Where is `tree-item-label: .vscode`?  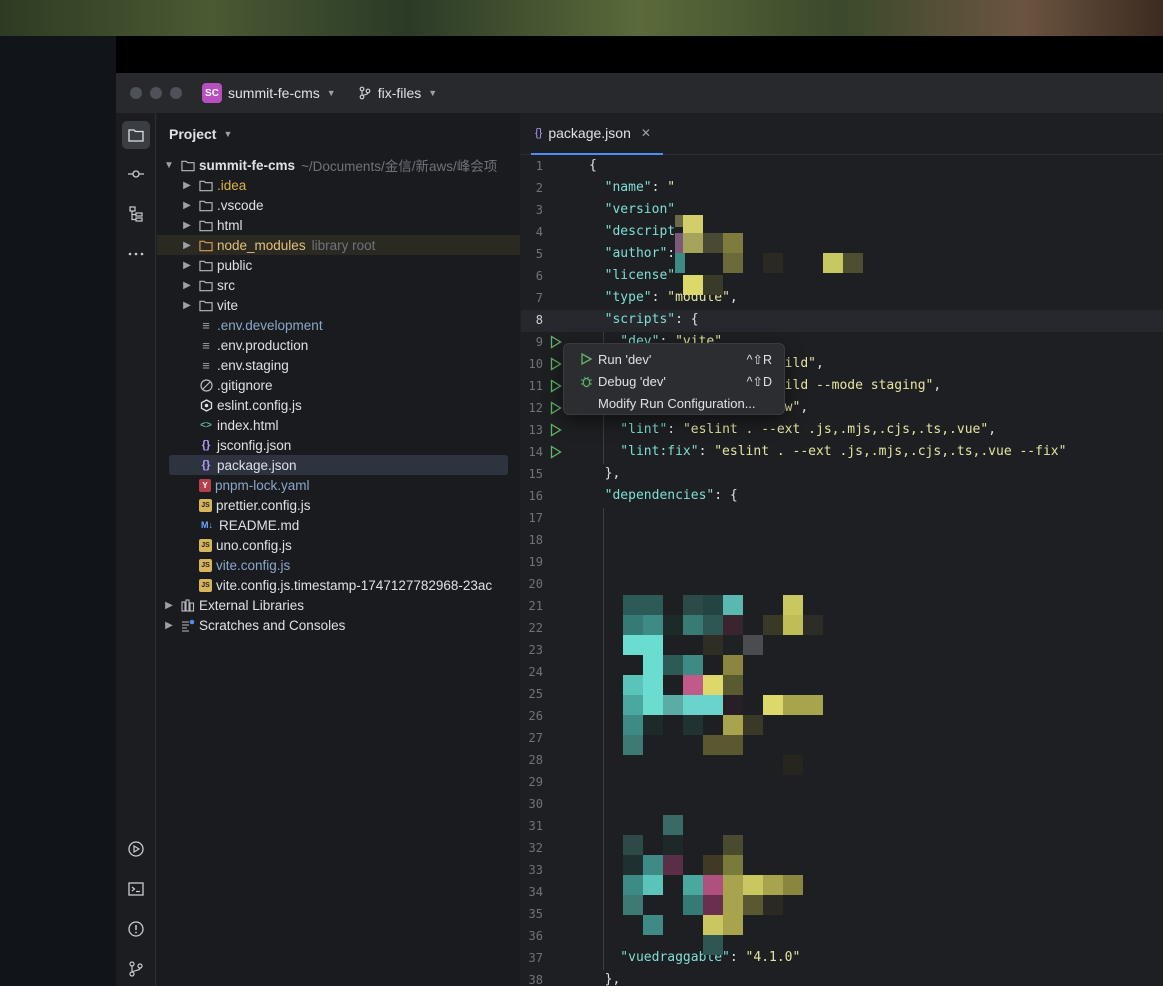 tree-item-label: .vscode is located at coordinates (240, 205).